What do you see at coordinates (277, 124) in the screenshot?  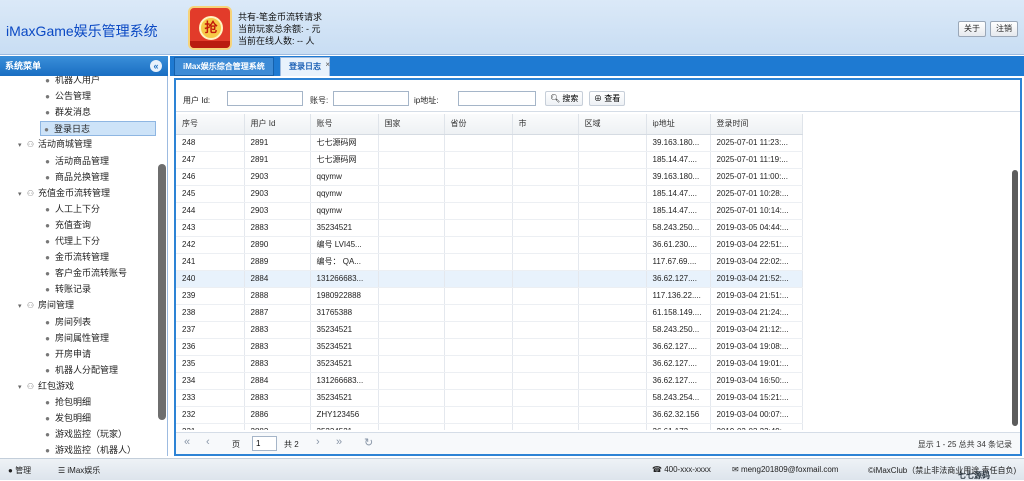 I see `column-header: 用户 Id` at bounding box center [277, 124].